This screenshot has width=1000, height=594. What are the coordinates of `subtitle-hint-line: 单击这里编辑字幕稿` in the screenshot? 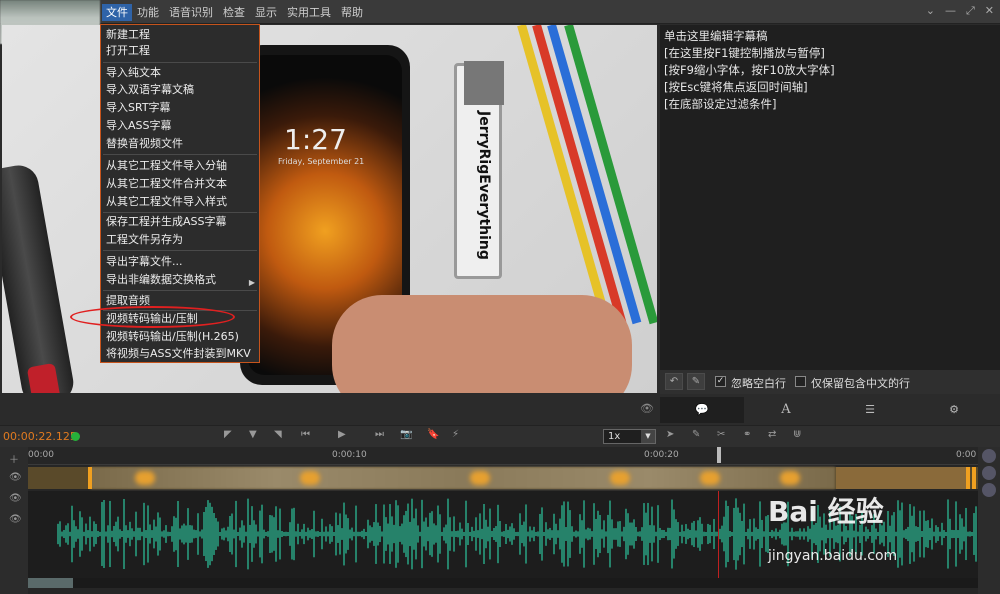 It's located at (716, 36).